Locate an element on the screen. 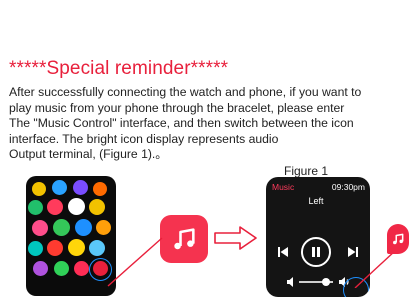 This screenshot has width=417, height=297. play-pause-icon is located at coordinates (316, 252).